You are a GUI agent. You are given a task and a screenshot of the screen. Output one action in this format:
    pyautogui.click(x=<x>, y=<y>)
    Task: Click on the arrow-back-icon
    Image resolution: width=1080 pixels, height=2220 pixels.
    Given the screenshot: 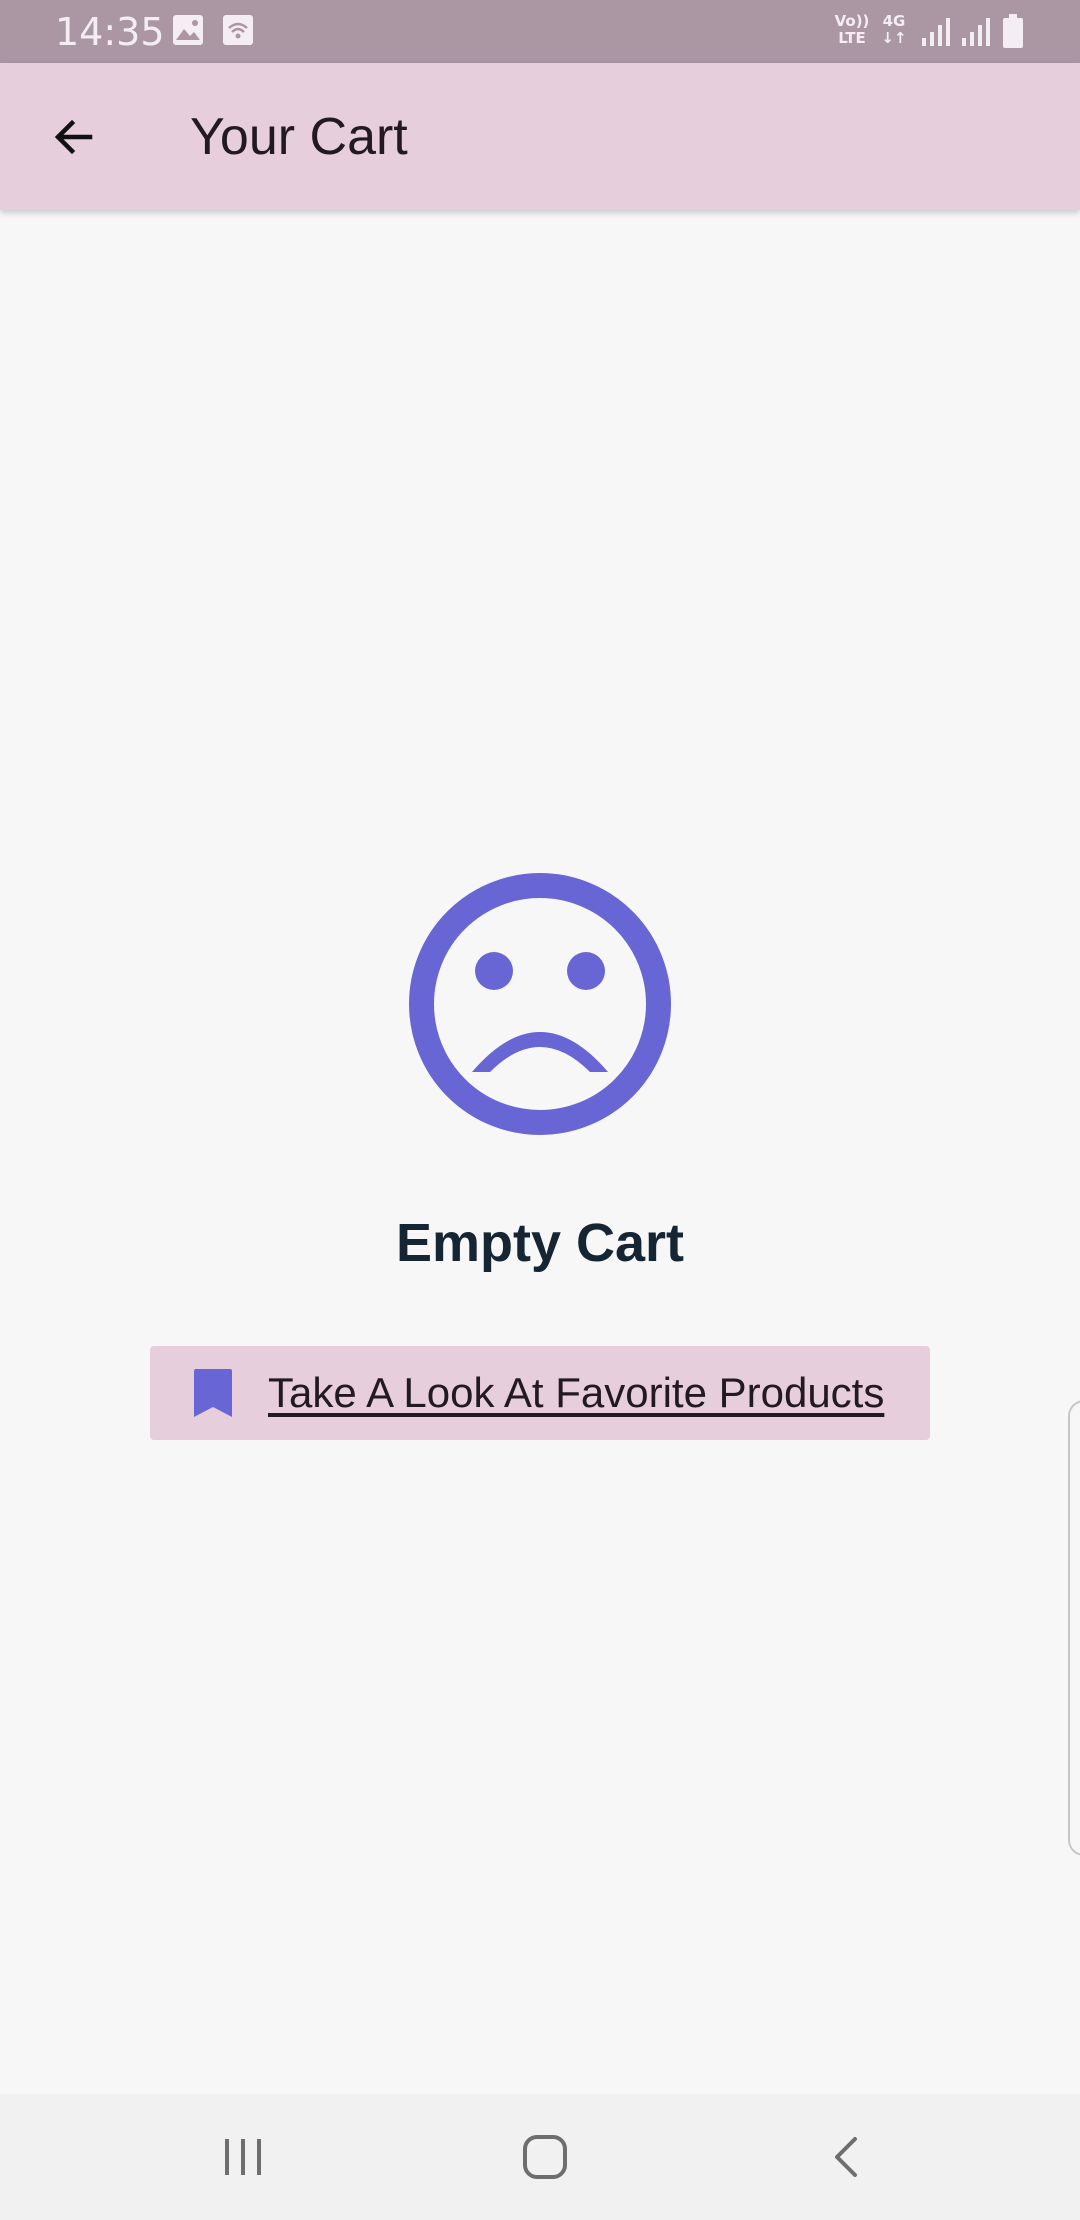 What is the action you would take?
    pyautogui.click(x=73, y=137)
    